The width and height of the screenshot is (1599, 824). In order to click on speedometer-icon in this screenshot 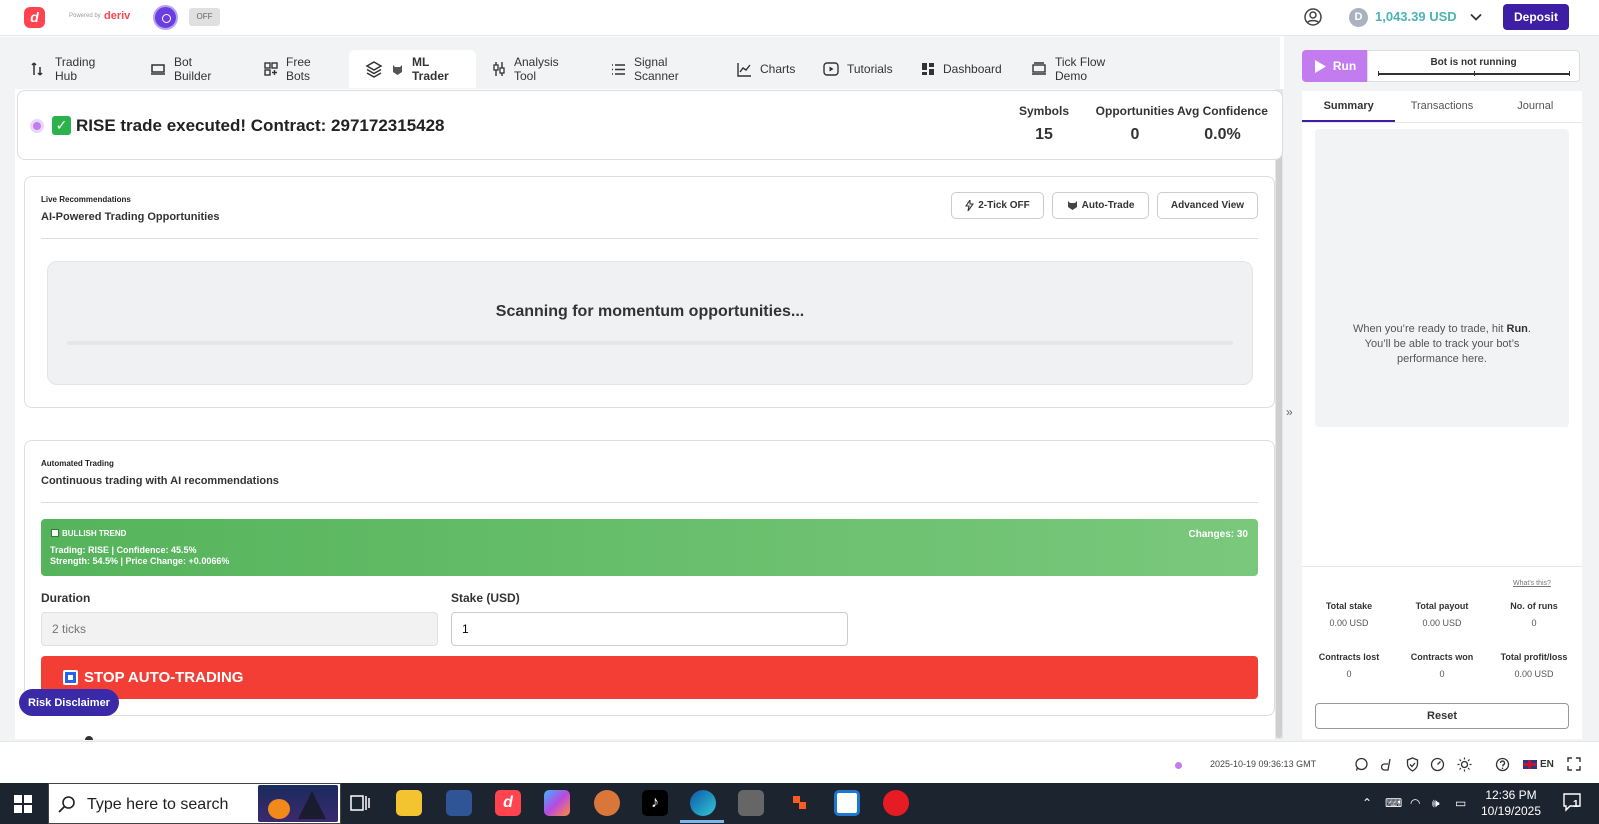, I will do `click(1437, 764)`.